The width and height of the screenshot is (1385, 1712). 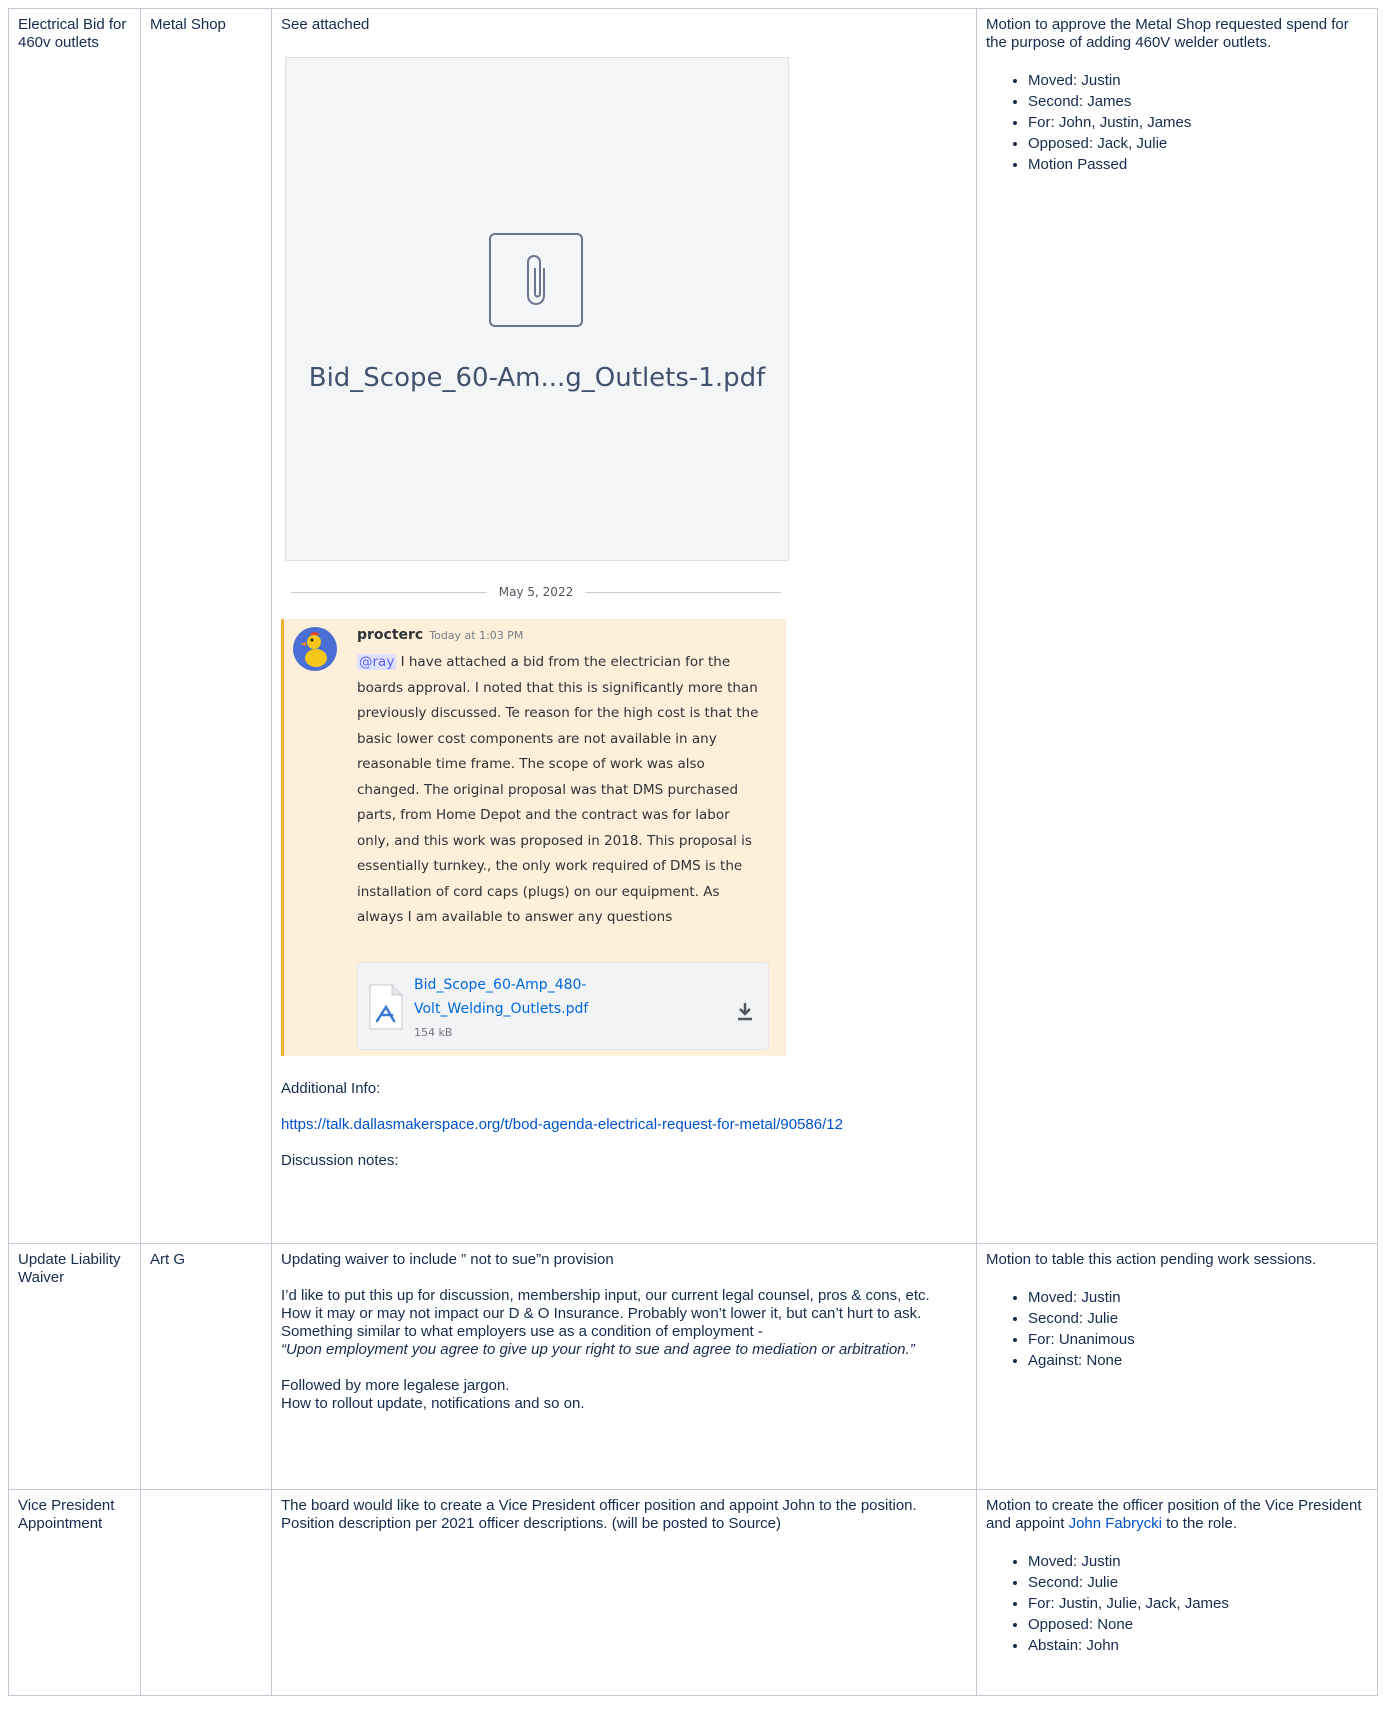 I want to click on attachment-preview-filename: Bid_Scope_60-Am...g_Outlets-1.pdf, so click(x=537, y=378).